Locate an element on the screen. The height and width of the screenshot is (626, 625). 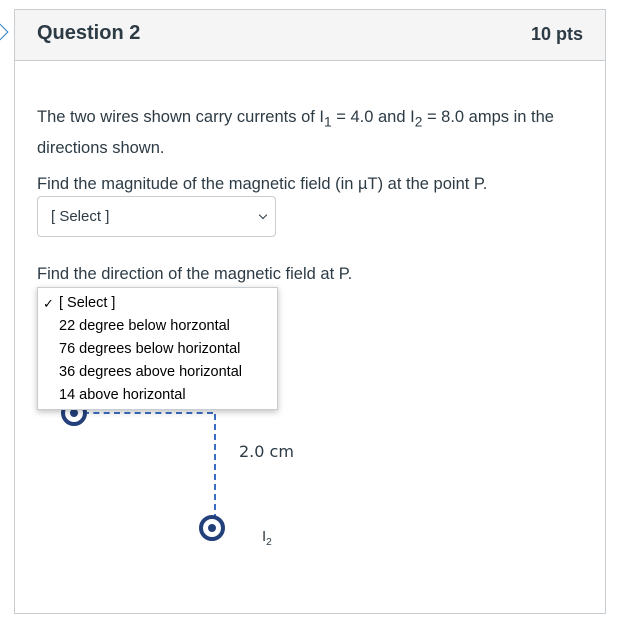
dropdown-option: 36 degrees above horizontal is located at coordinates (157, 372).